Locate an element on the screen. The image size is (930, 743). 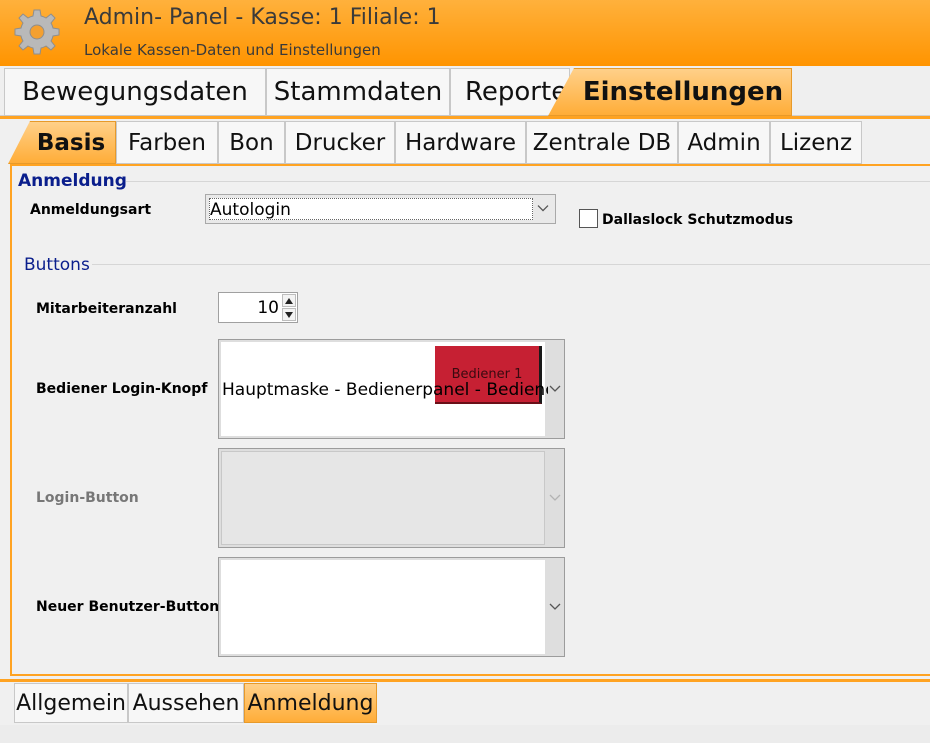
subtab-zentrale-db: Zentrale DB is located at coordinates (602, 142).